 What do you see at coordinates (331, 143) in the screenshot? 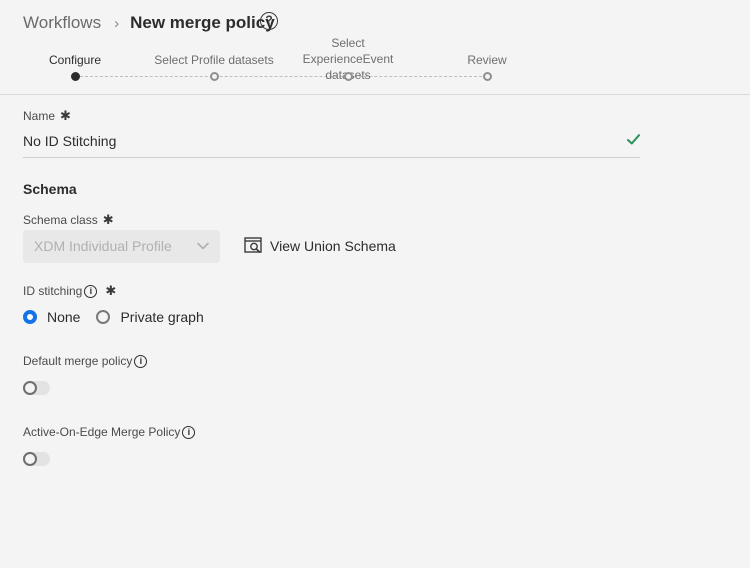
I see `name-input: No ID Stitching` at bounding box center [331, 143].